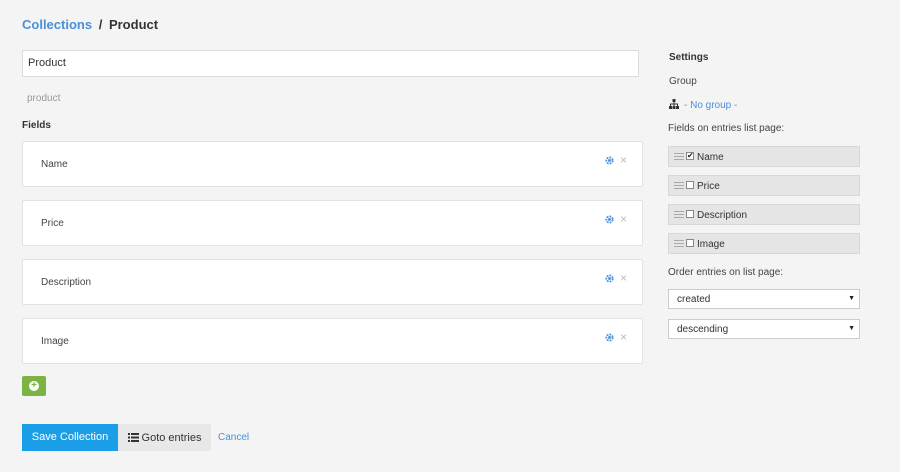 The width and height of the screenshot is (900, 472). Describe the element at coordinates (764, 214) in the screenshot. I see `list-field-description: Description` at that location.